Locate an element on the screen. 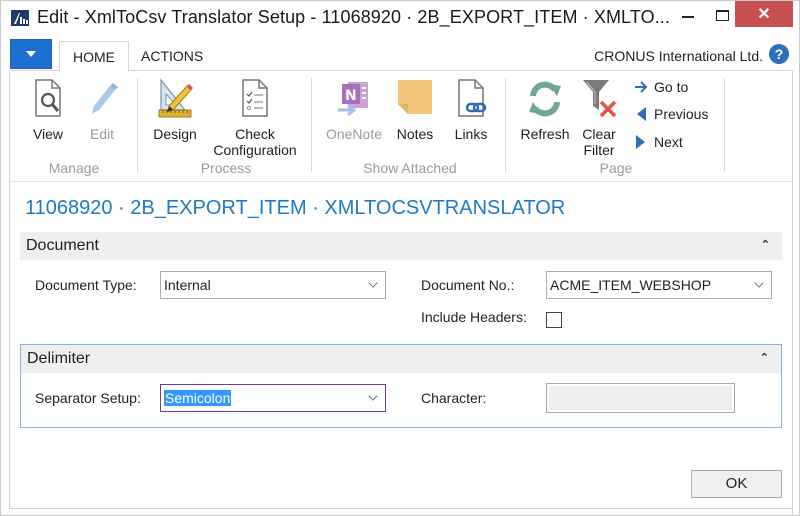 The width and height of the screenshot is (800, 516). document-type-value: Internal is located at coordinates (187, 285).